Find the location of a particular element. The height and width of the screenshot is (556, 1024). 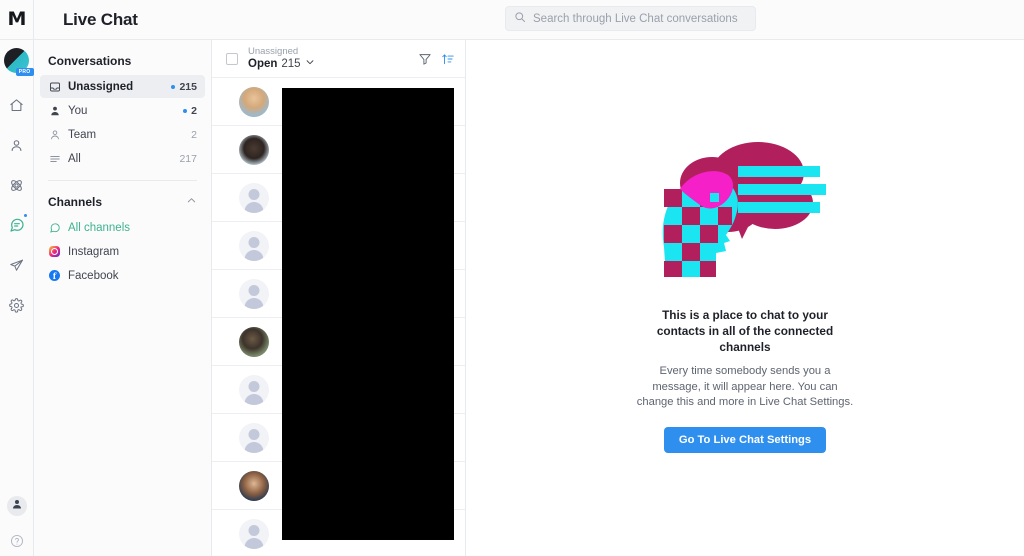

sidebar-item-all-channels: All channels is located at coordinates (122, 227).